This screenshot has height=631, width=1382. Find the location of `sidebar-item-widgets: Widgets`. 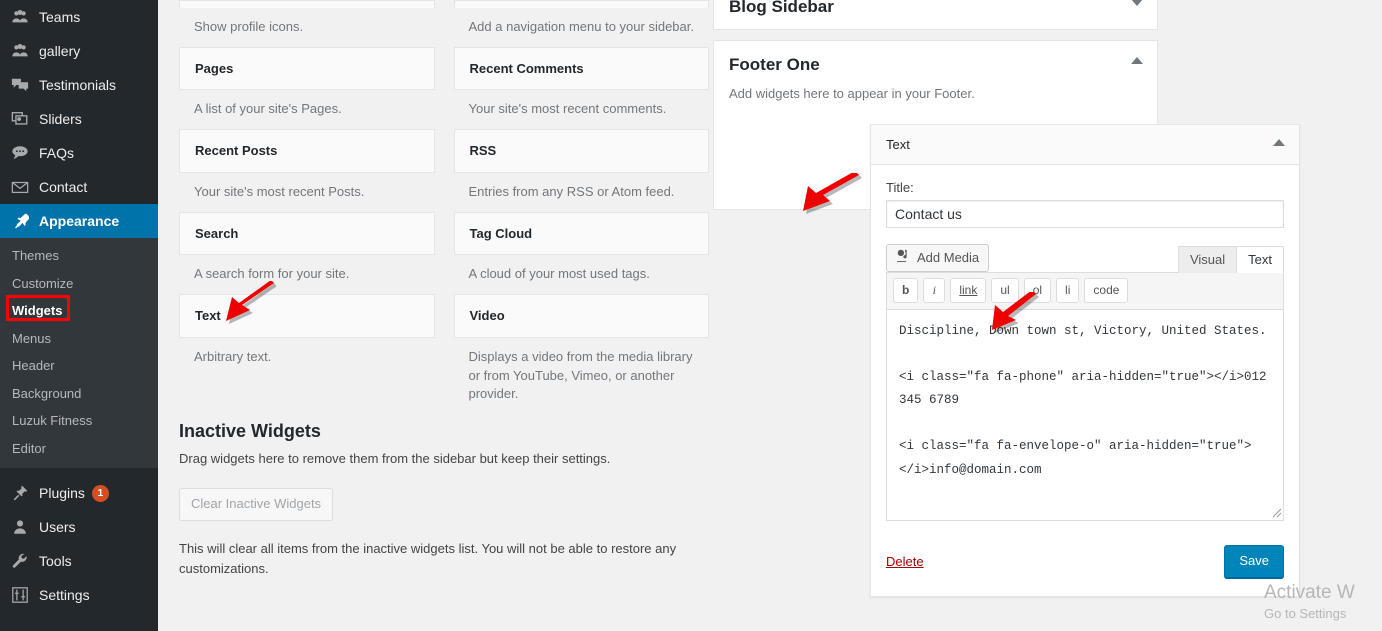

sidebar-item-widgets: Widgets is located at coordinates (79, 311).